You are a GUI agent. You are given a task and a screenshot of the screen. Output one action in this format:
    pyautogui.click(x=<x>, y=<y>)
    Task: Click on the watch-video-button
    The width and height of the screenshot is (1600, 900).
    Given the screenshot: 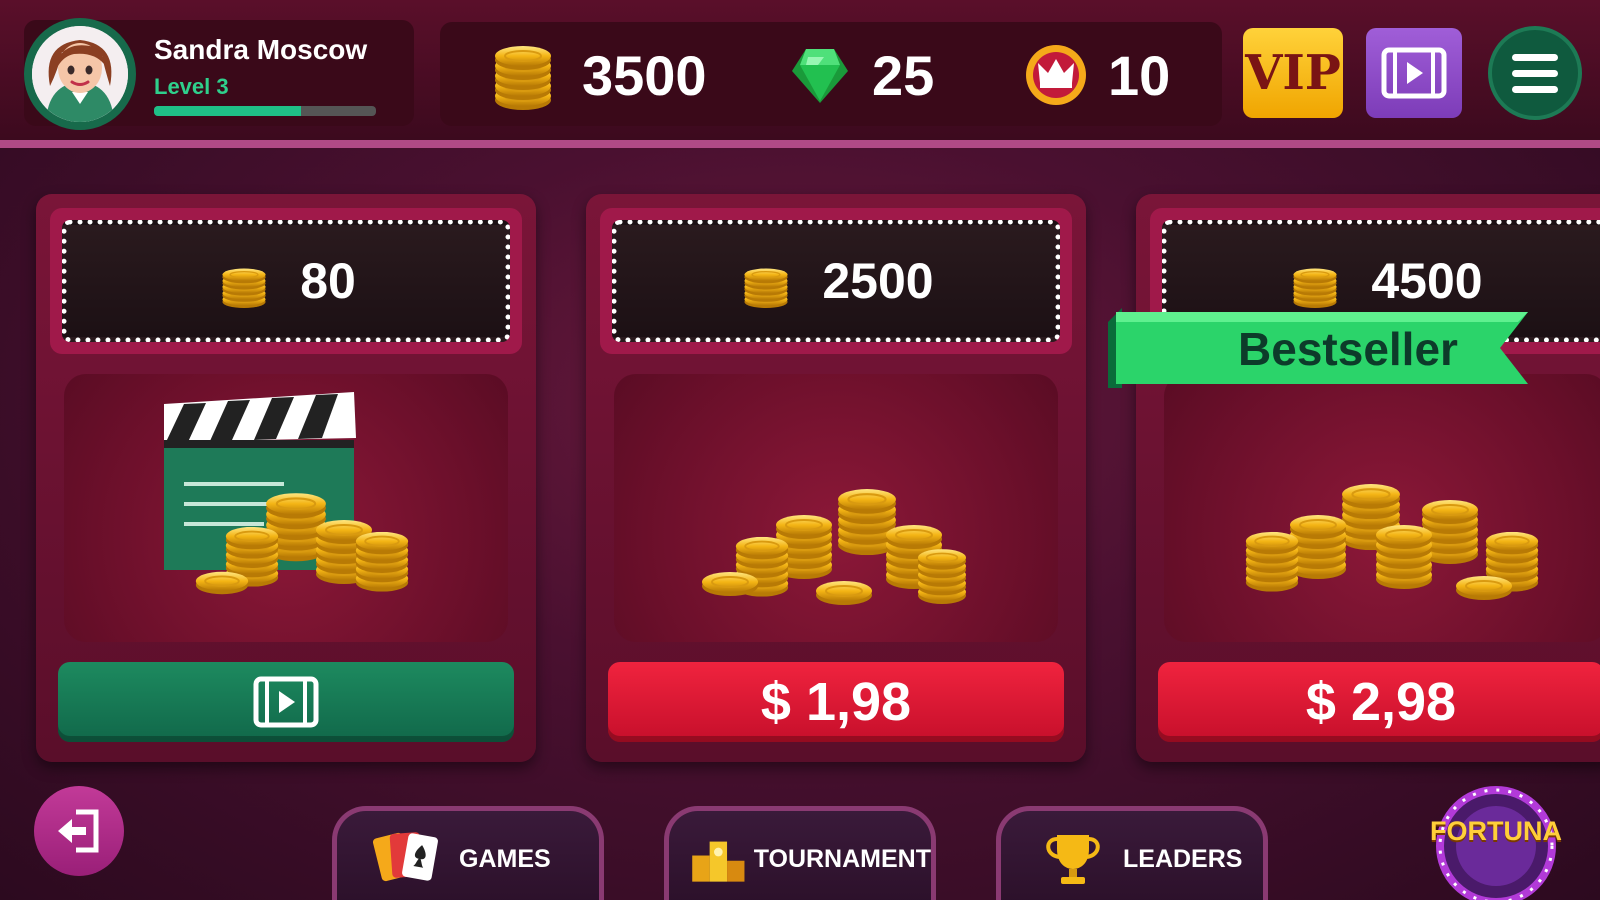 What is the action you would take?
    pyautogui.click(x=1414, y=73)
    